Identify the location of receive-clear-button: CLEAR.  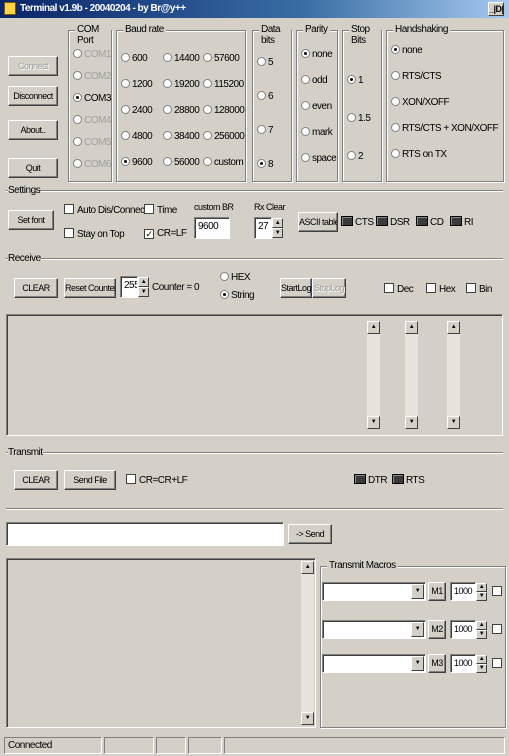
(36, 288).